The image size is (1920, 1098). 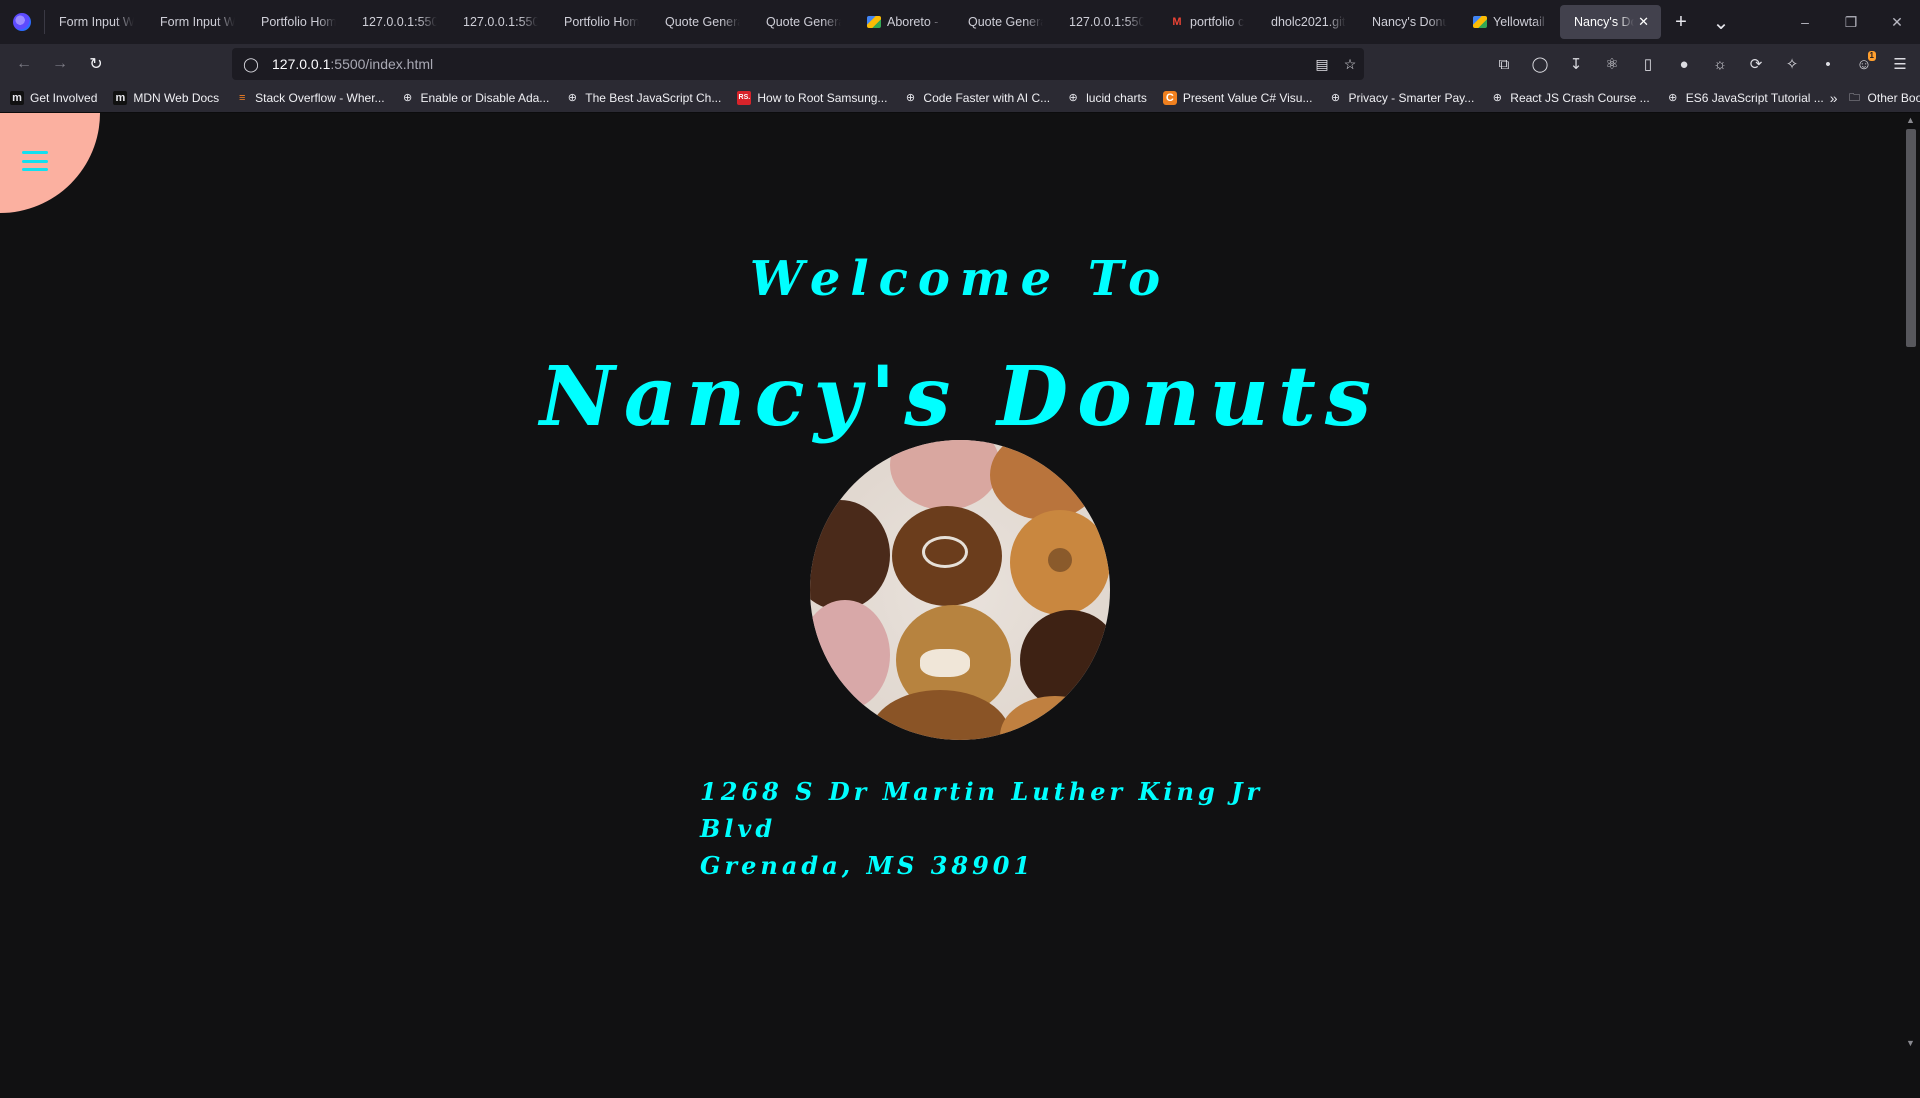 What do you see at coordinates (1900, 64) in the screenshot?
I see `app-menu-icon: ☰` at bounding box center [1900, 64].